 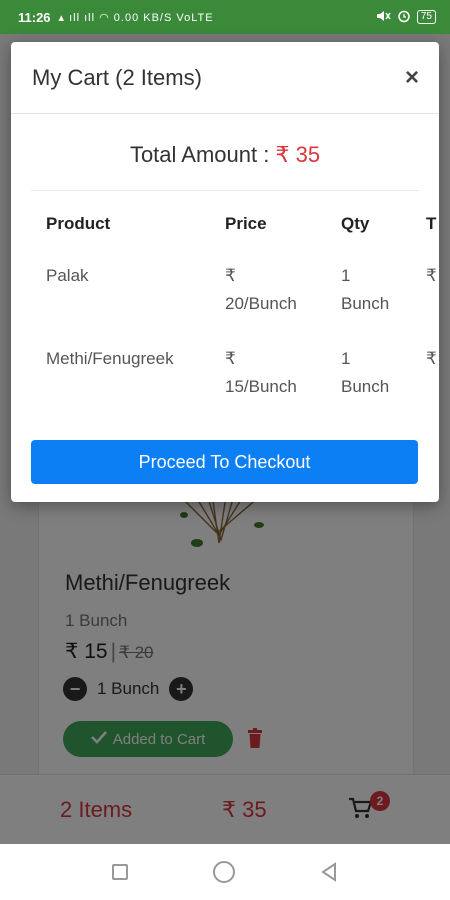 What do you see at coordinates (78, 223) in the screenshot?
I see `column-header-product: Product` at bounding box center [78, 223].